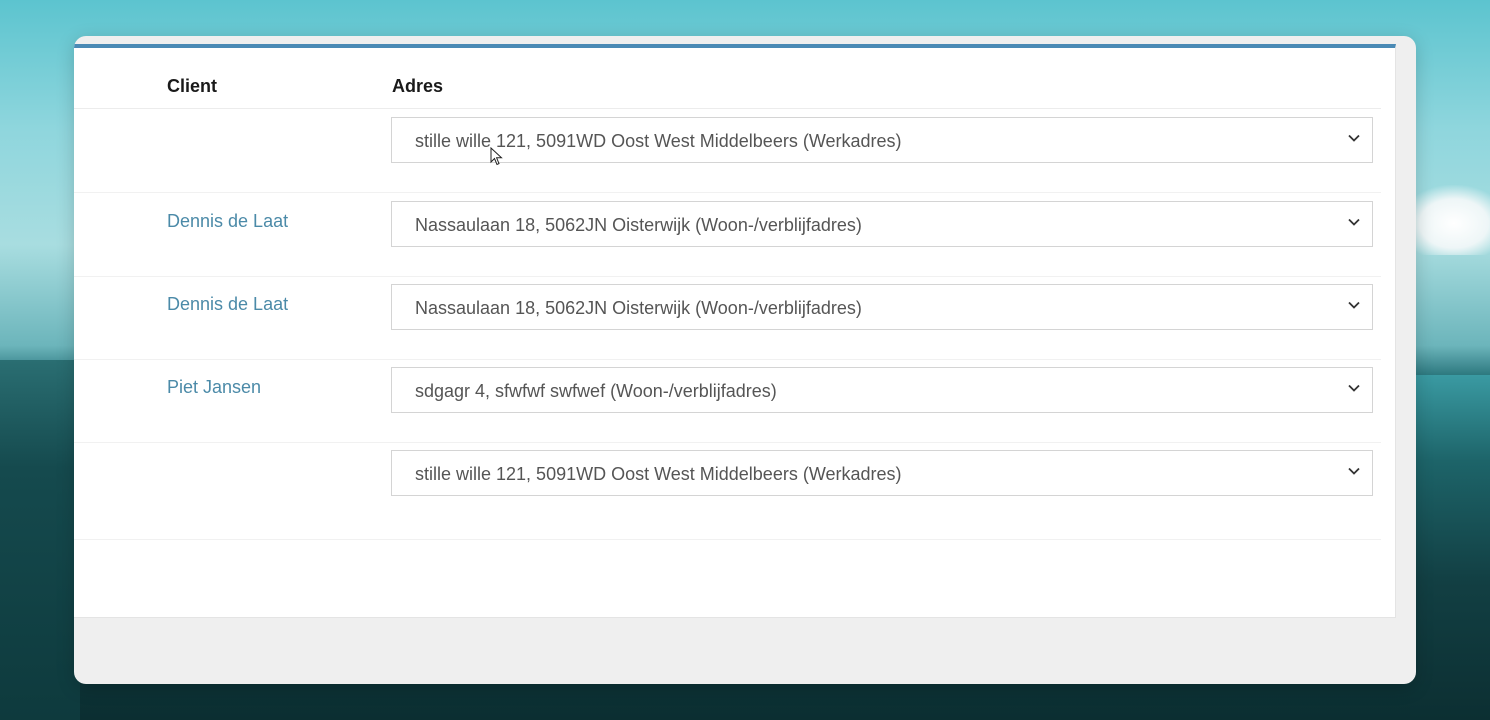 This screenshot has height=720, width=1490. What do you see at coordinates (40, 540) in the screenshot?
I see `background-mountain-left` at bounding box center [40, 540].